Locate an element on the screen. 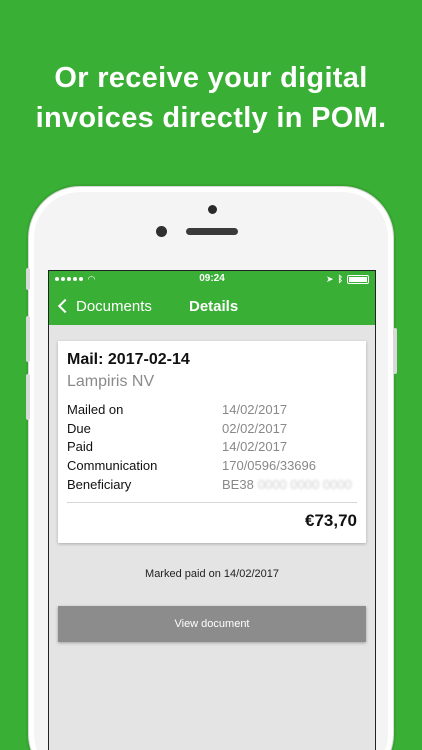 The image size is (422, 750). view-document-button: View document is located at coordinates (212, 624).